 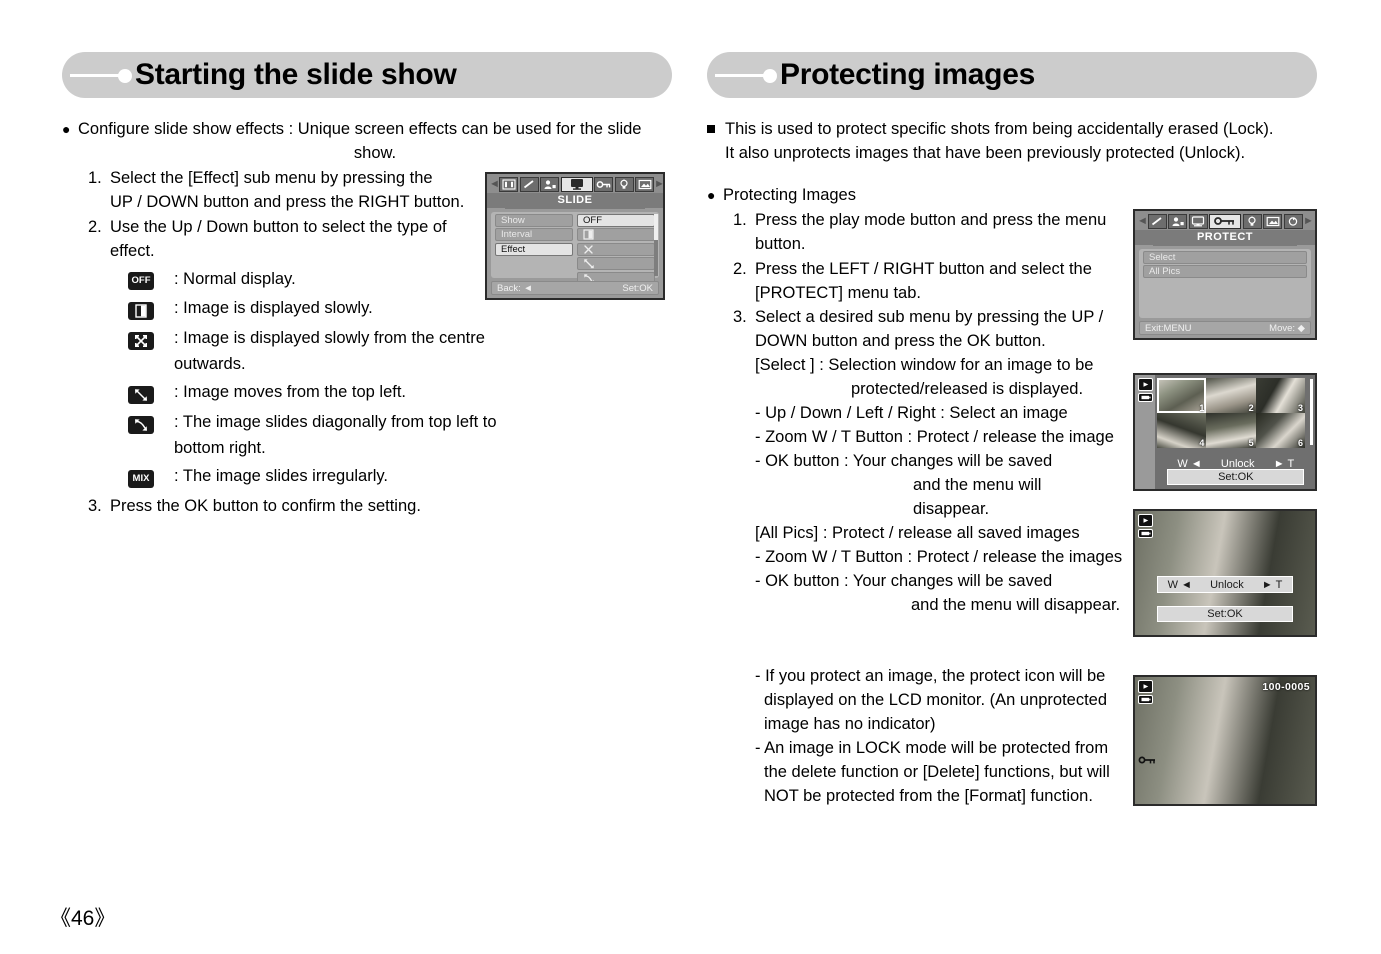 I want to click on thumb-setok-bar: Set:OK, so click(x=1236, y=477).